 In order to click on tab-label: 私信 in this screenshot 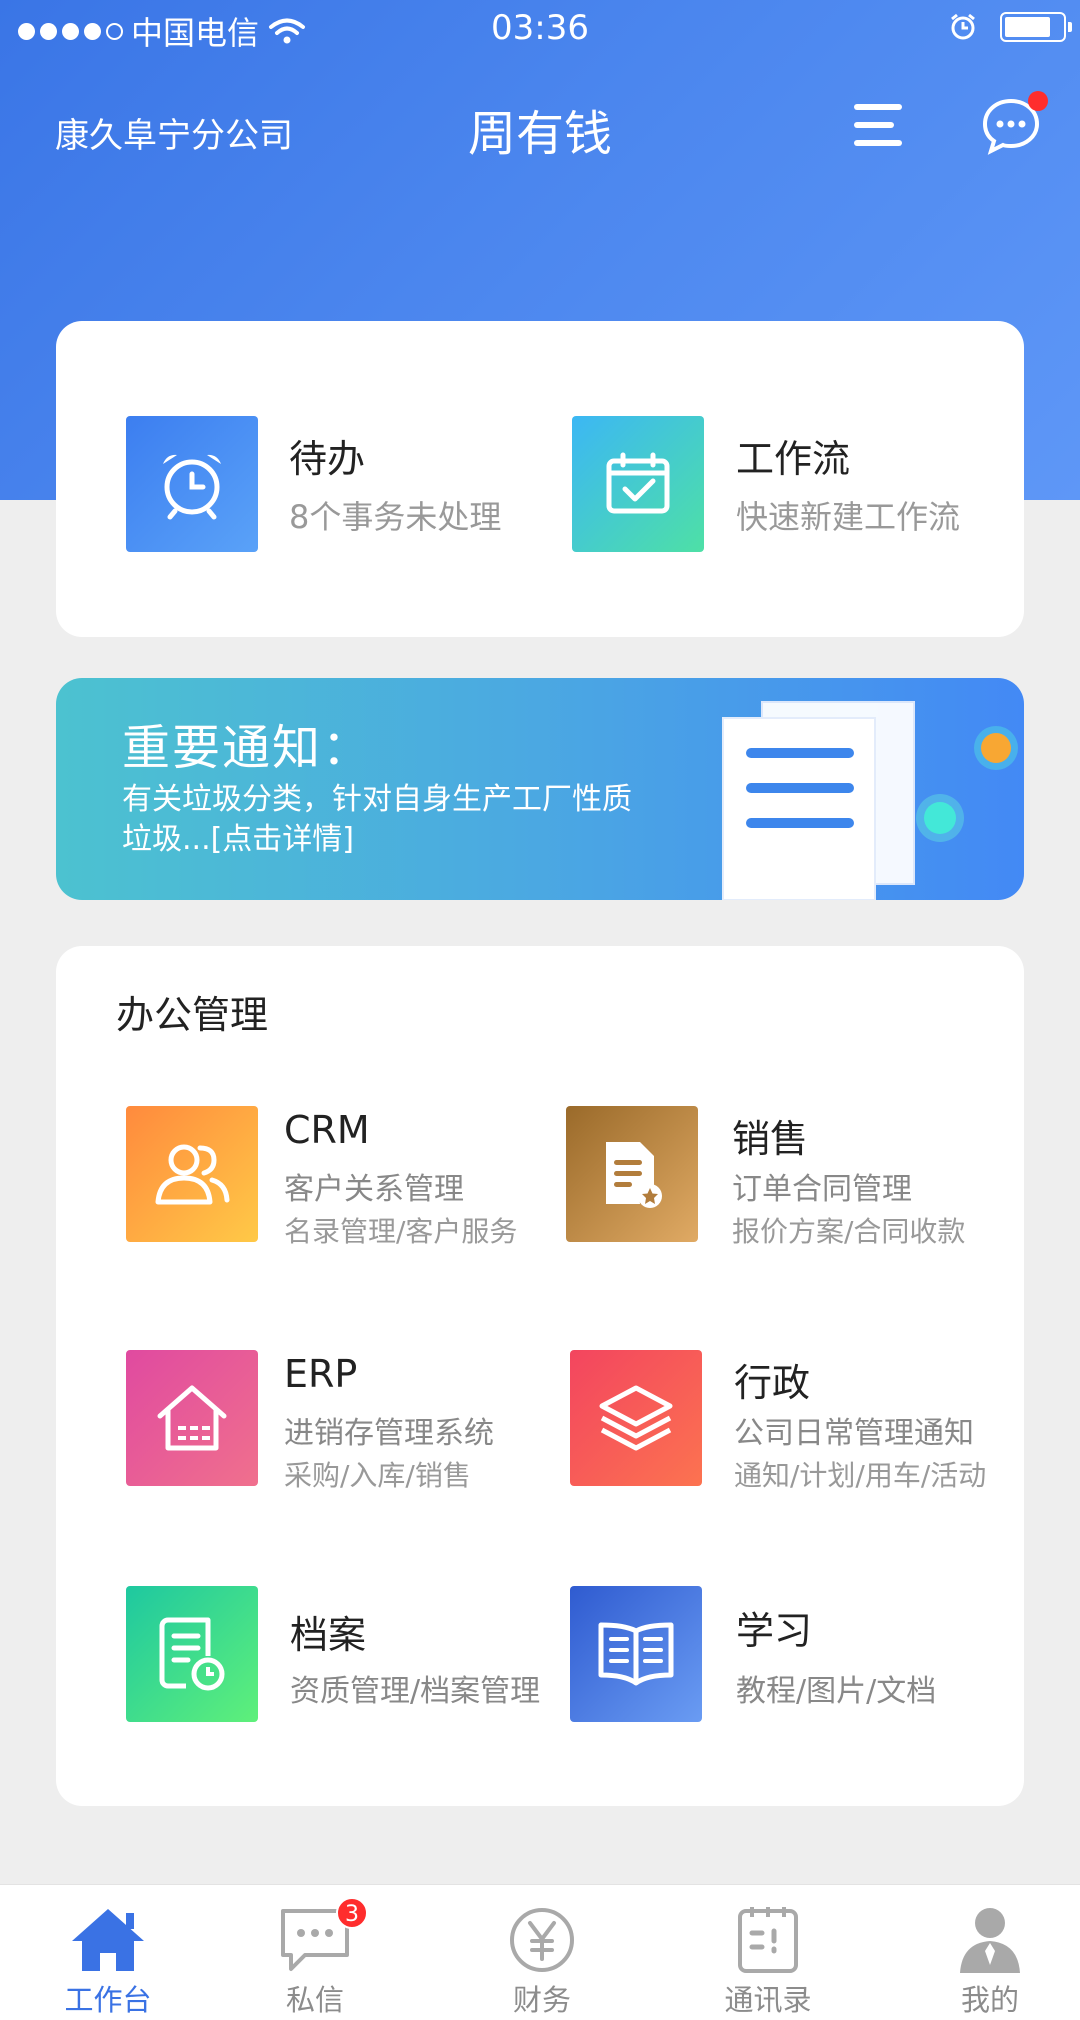, I will do `click(314, 2000)`.